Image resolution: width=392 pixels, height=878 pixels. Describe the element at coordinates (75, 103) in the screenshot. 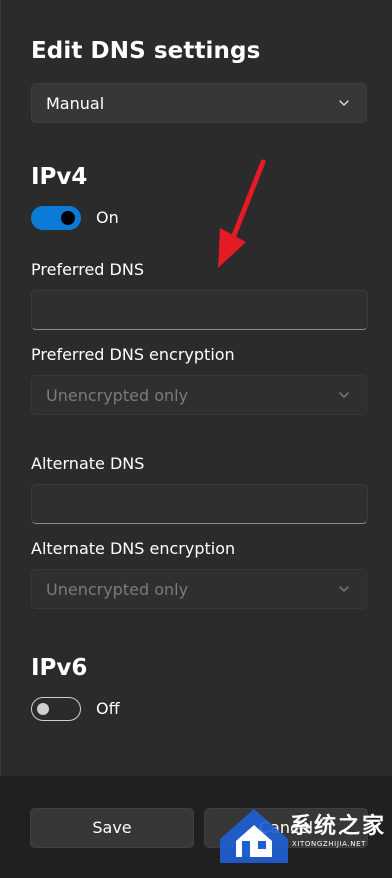

I see `dns-mode-value: Manual` at that location.